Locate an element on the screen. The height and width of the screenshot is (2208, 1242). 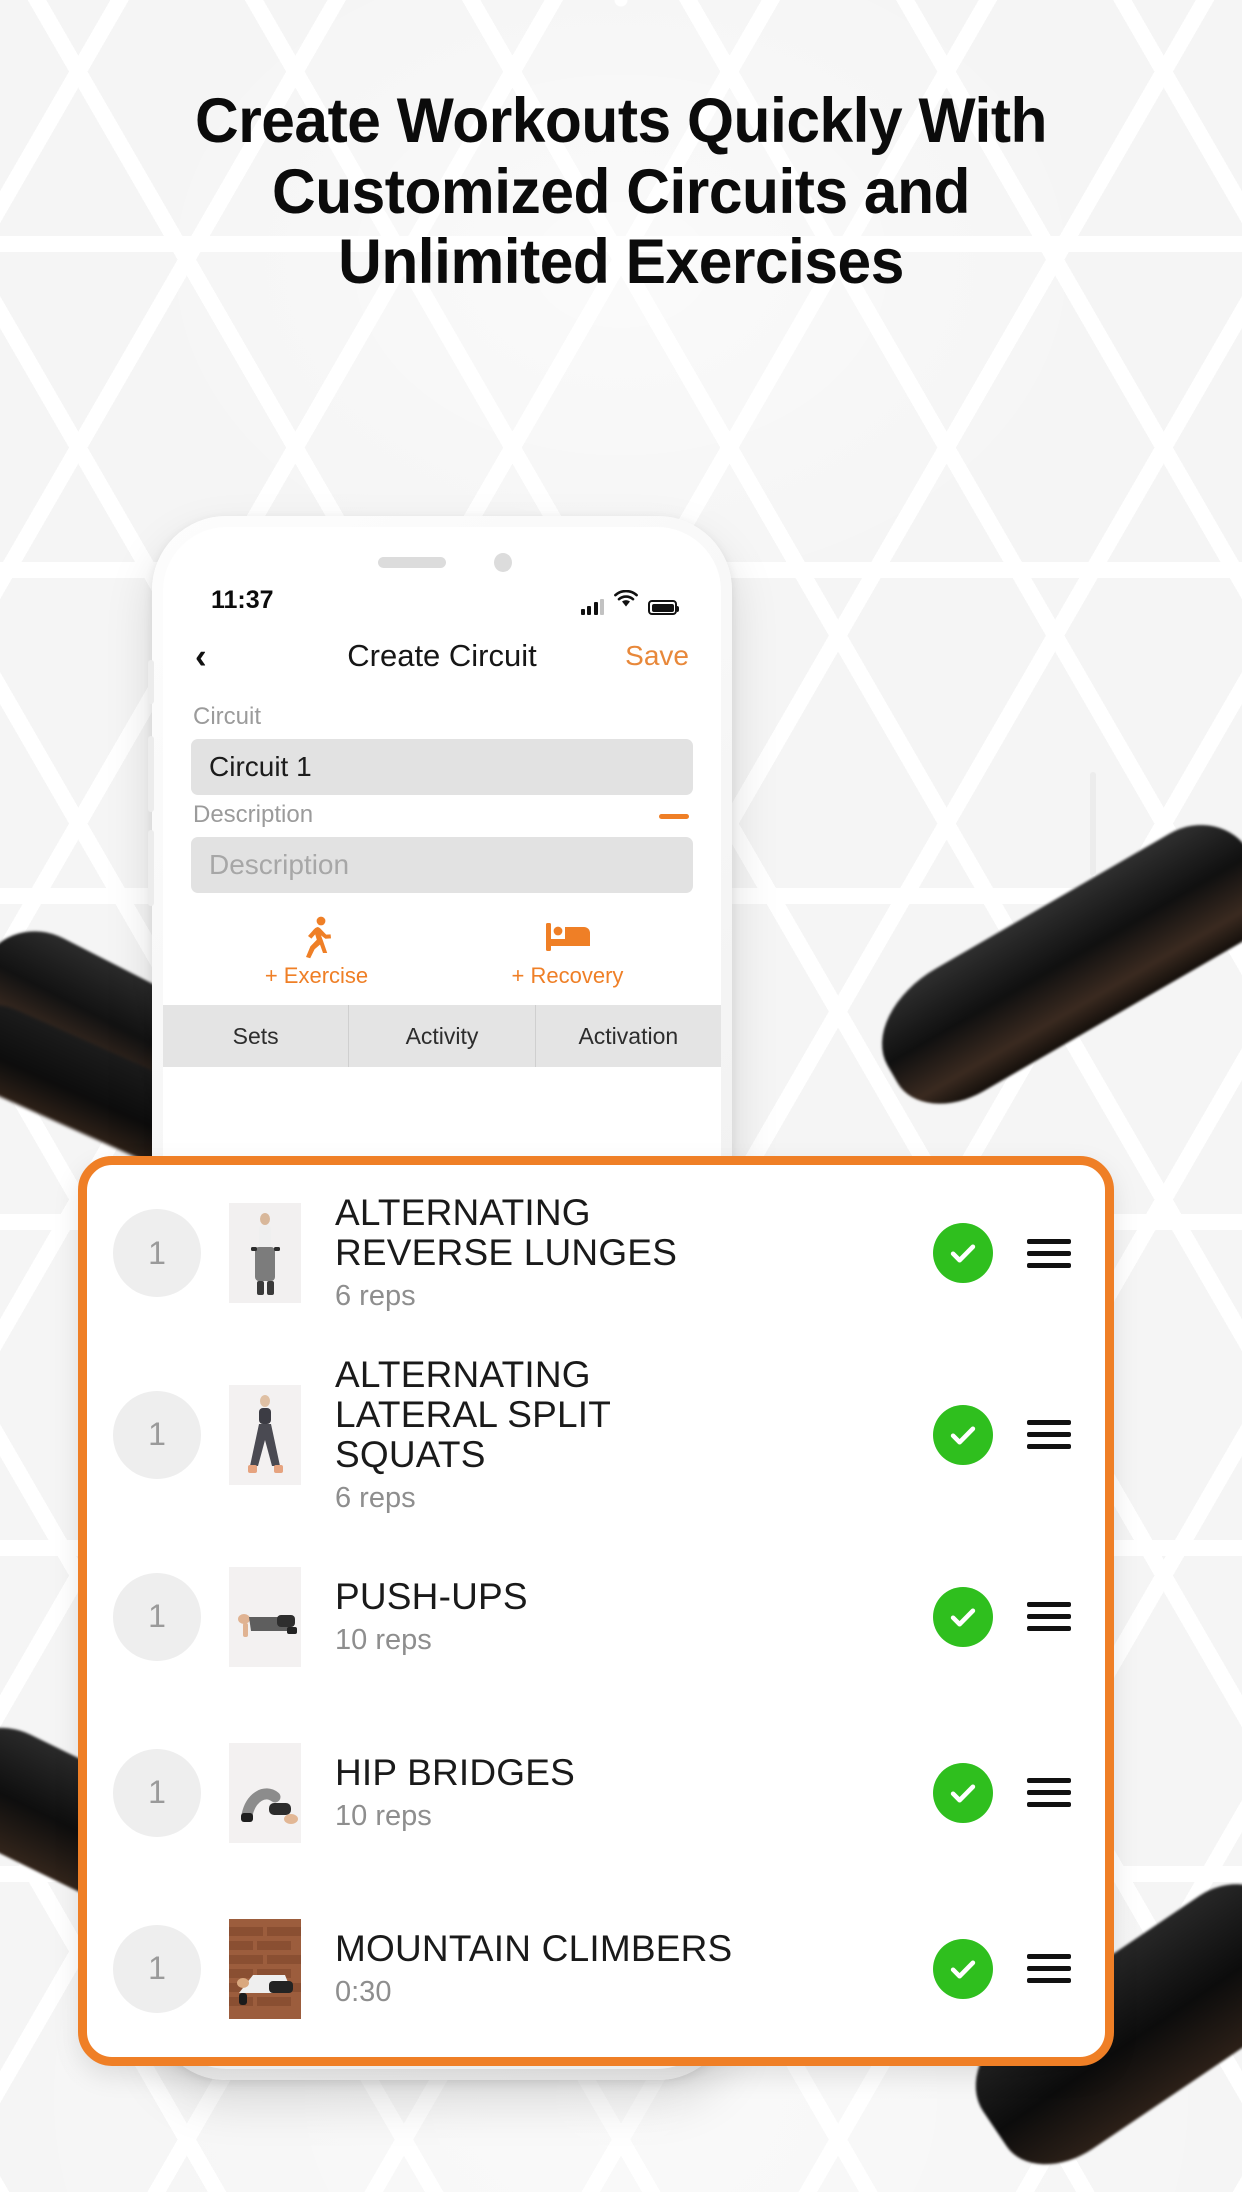
exercise-title: ALTERNATING REVERSE LUNGES is located at coordinates (506, 1232).